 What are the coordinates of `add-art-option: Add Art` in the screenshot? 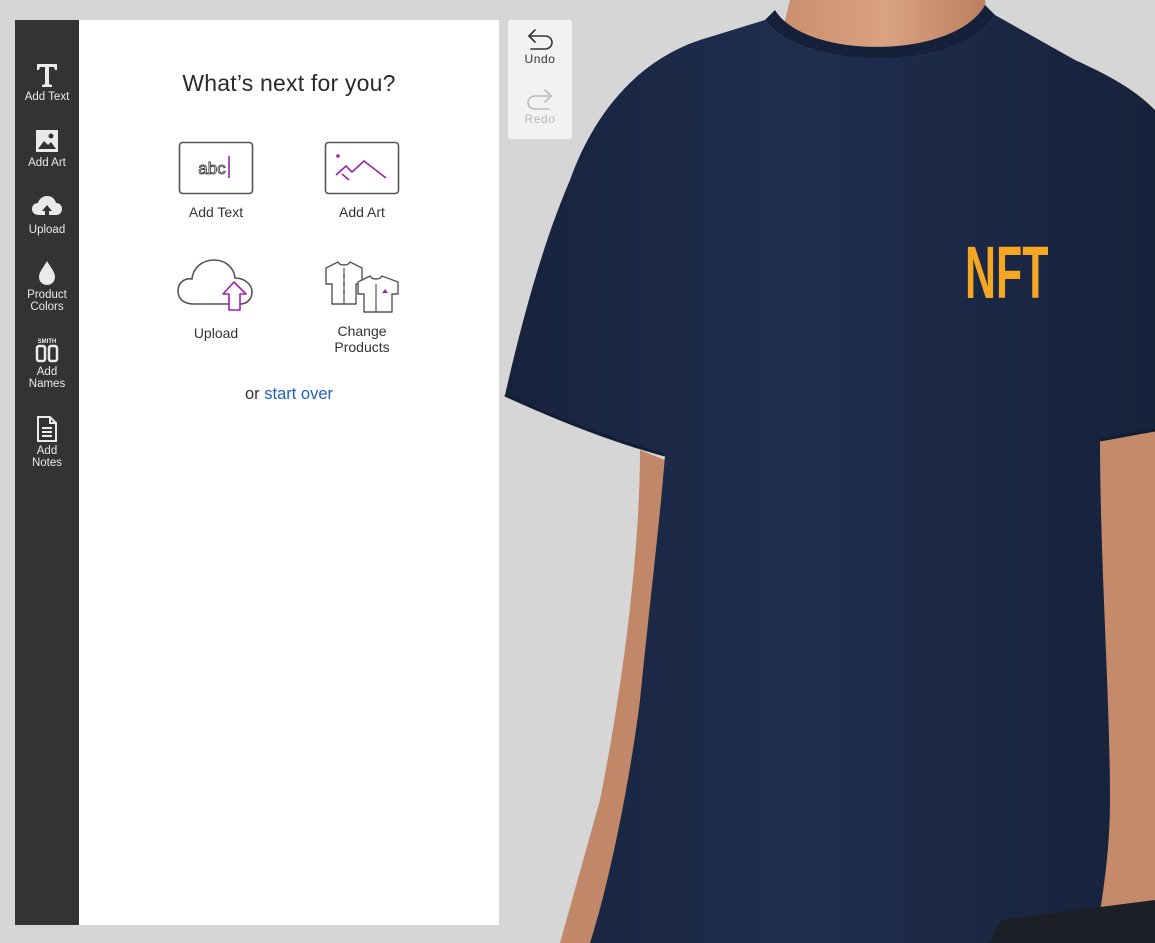 It's located at (362, 180).